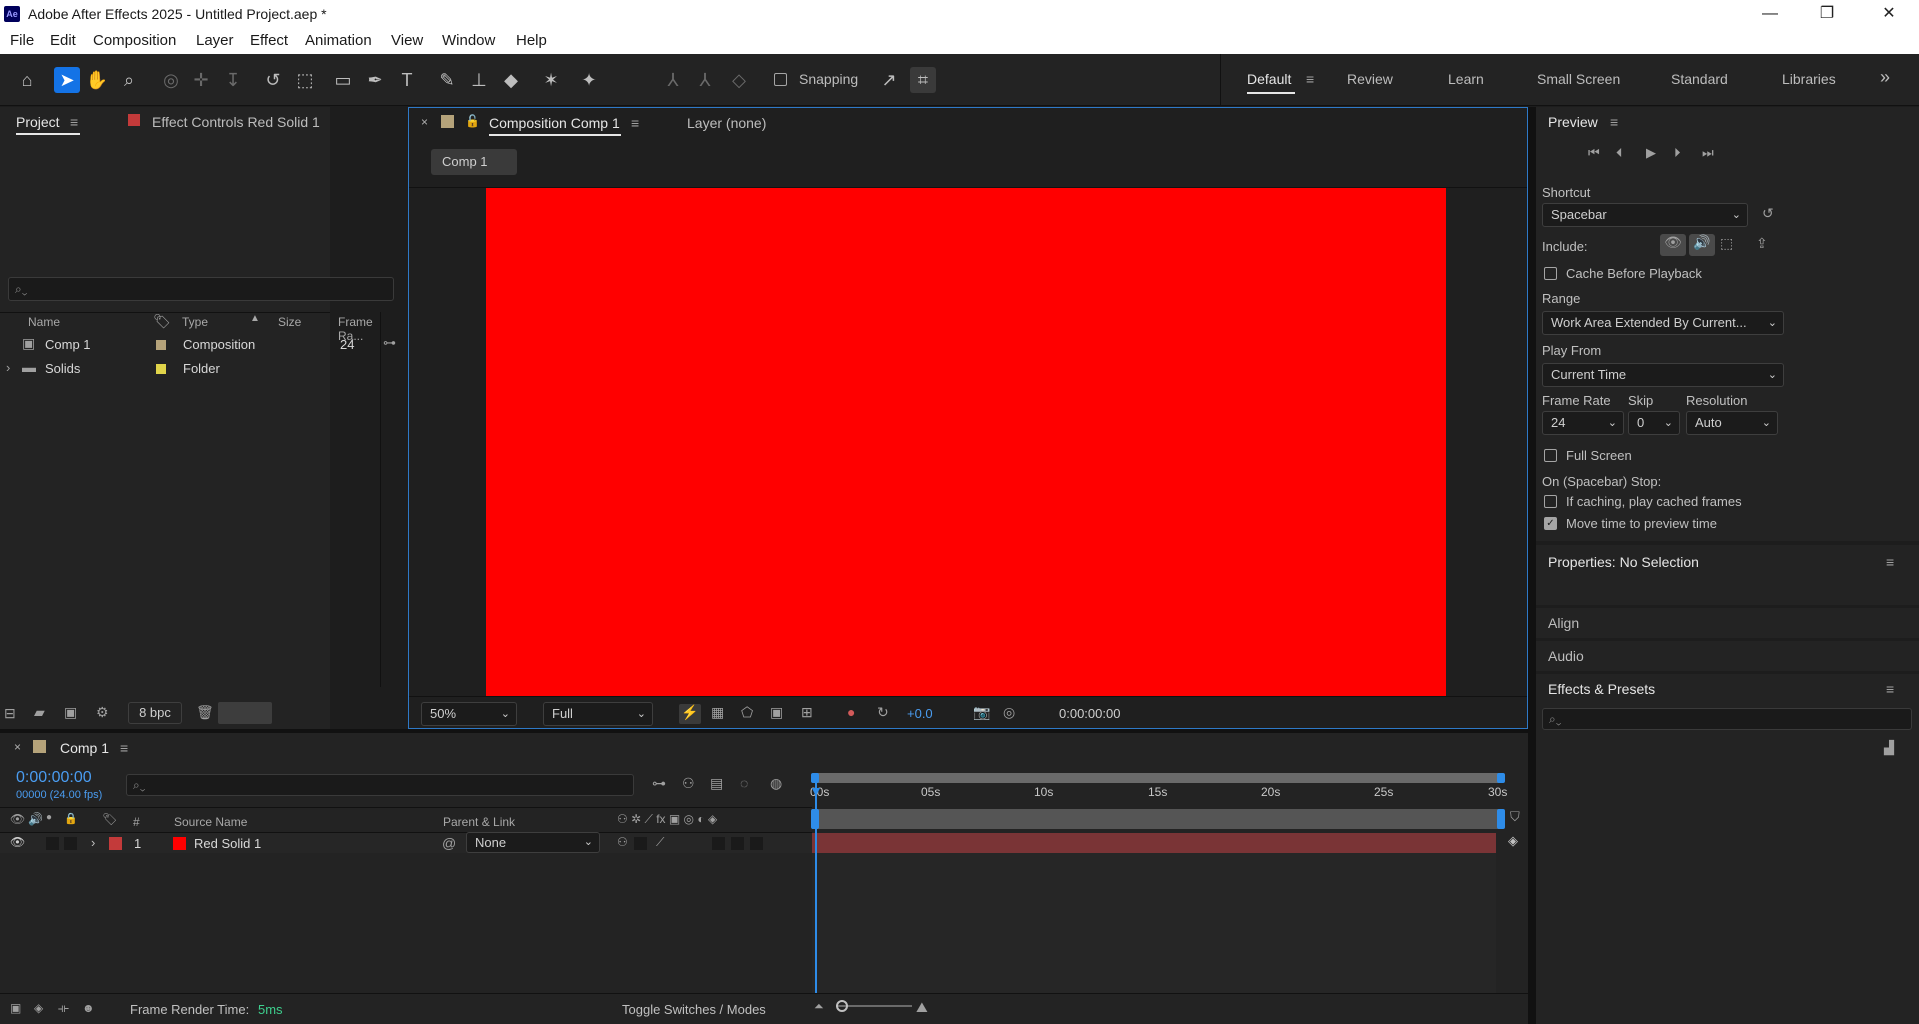 Image resolution: width=1919 pixels, height=1024 pixels. Describe the element at coordinates (1009, 712) in the screenshot. I see `show-snapshot-icon: ◎` at that location.